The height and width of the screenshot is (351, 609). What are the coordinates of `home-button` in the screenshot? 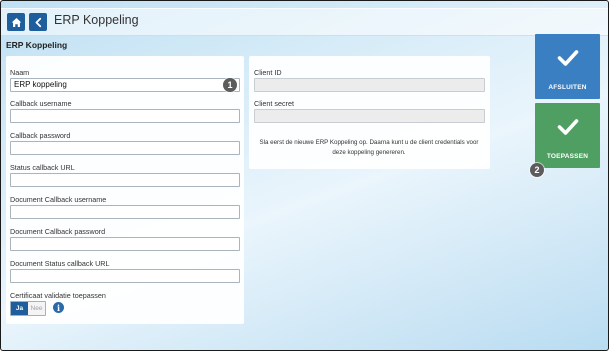 It's located at (16, 22).